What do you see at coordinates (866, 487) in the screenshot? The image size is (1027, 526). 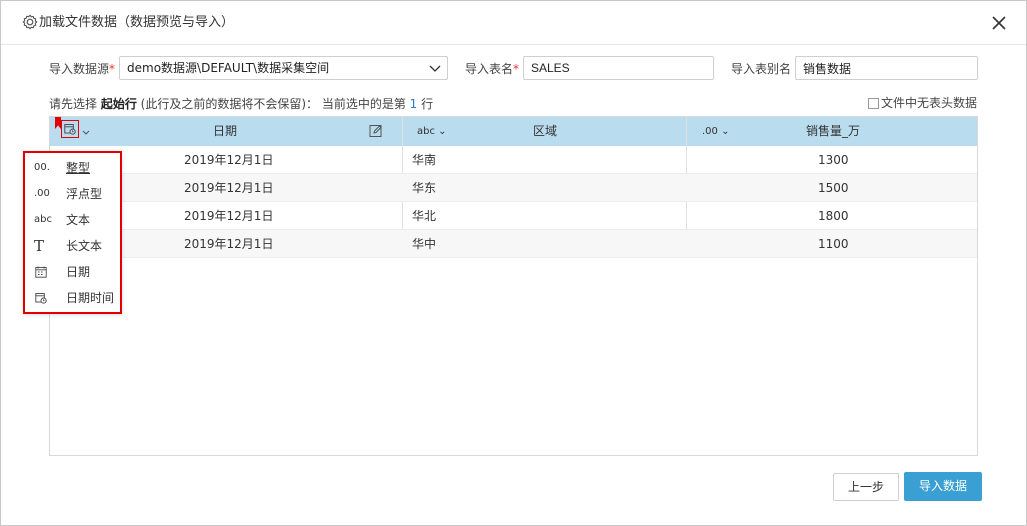 I see `previous-step-button: 上一步` at bounding box center [866, 487].